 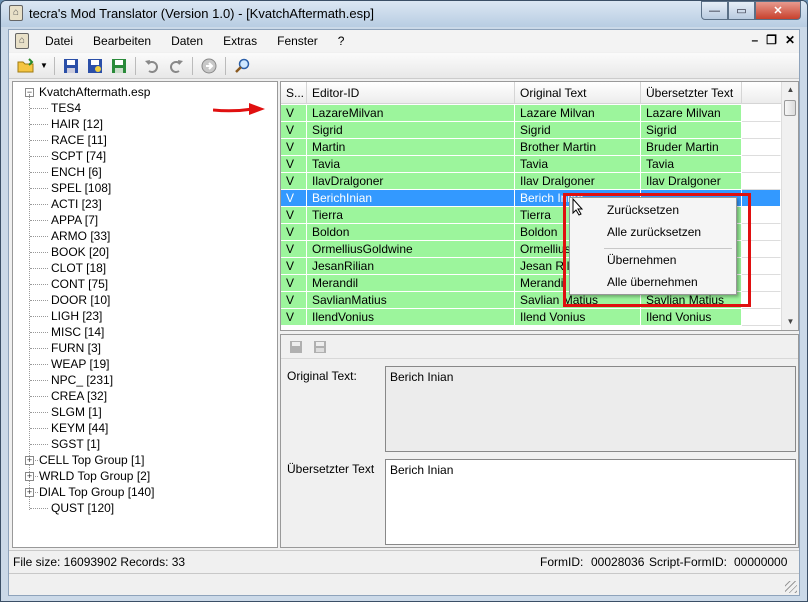 I want to click on mdi-minimize-button: –, so click(x=754, y=40).